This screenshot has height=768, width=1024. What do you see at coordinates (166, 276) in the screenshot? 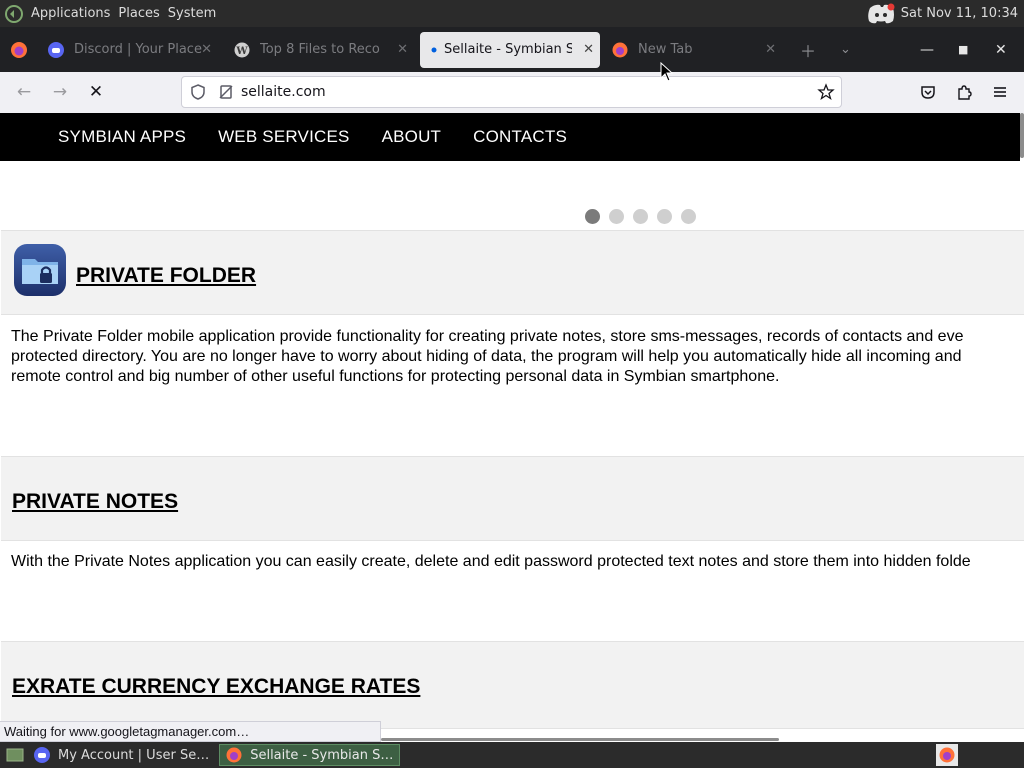
I see `section-title: PRIVATE FOLDER` at bounding box center [166, 276].